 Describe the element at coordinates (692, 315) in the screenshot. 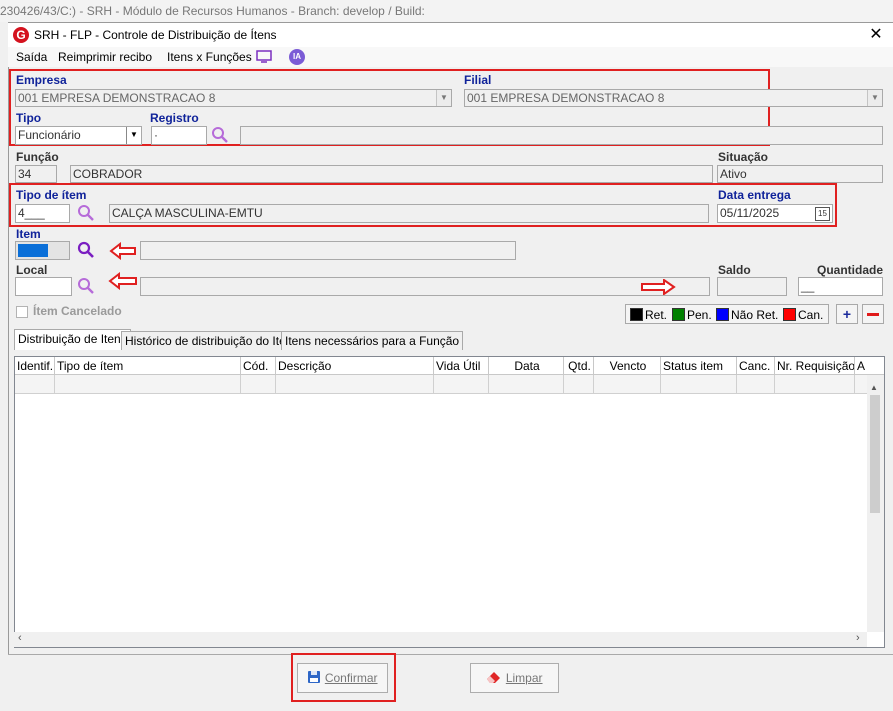

I see `legend-pen: Pen.` at that location.